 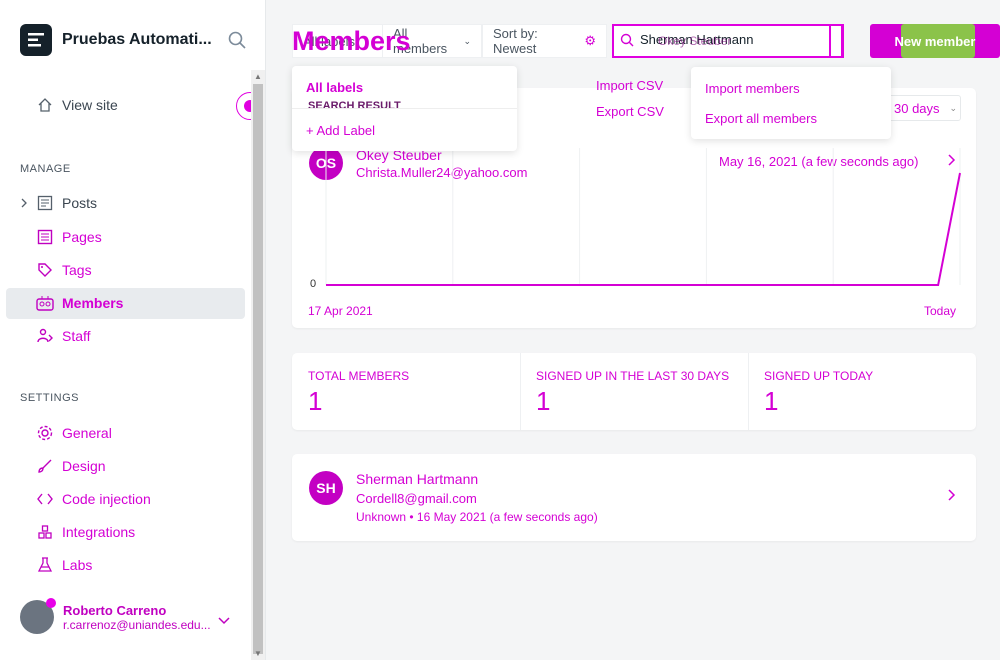 I want to click on y-tick-label: 0, so click(x=313, y=284).